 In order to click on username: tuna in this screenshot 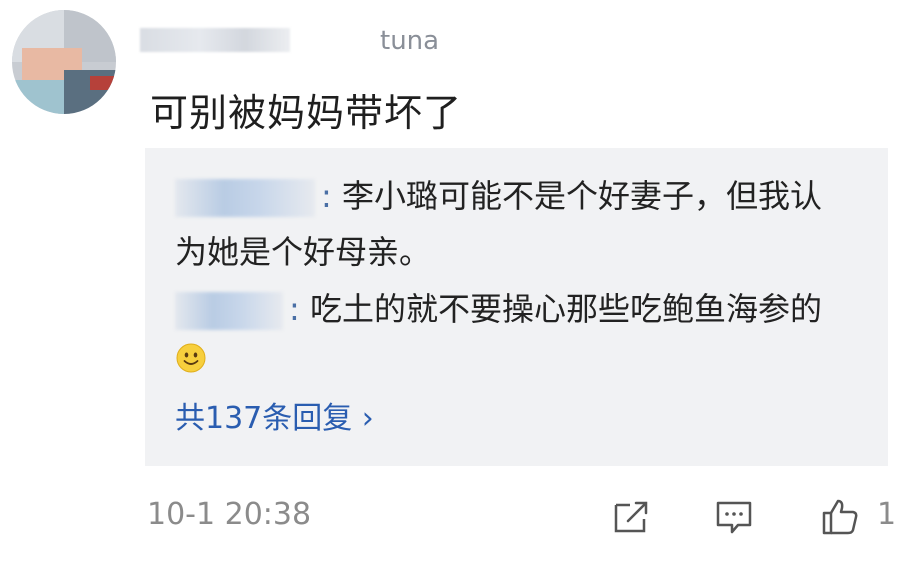, I will do `click(350, 42)`.